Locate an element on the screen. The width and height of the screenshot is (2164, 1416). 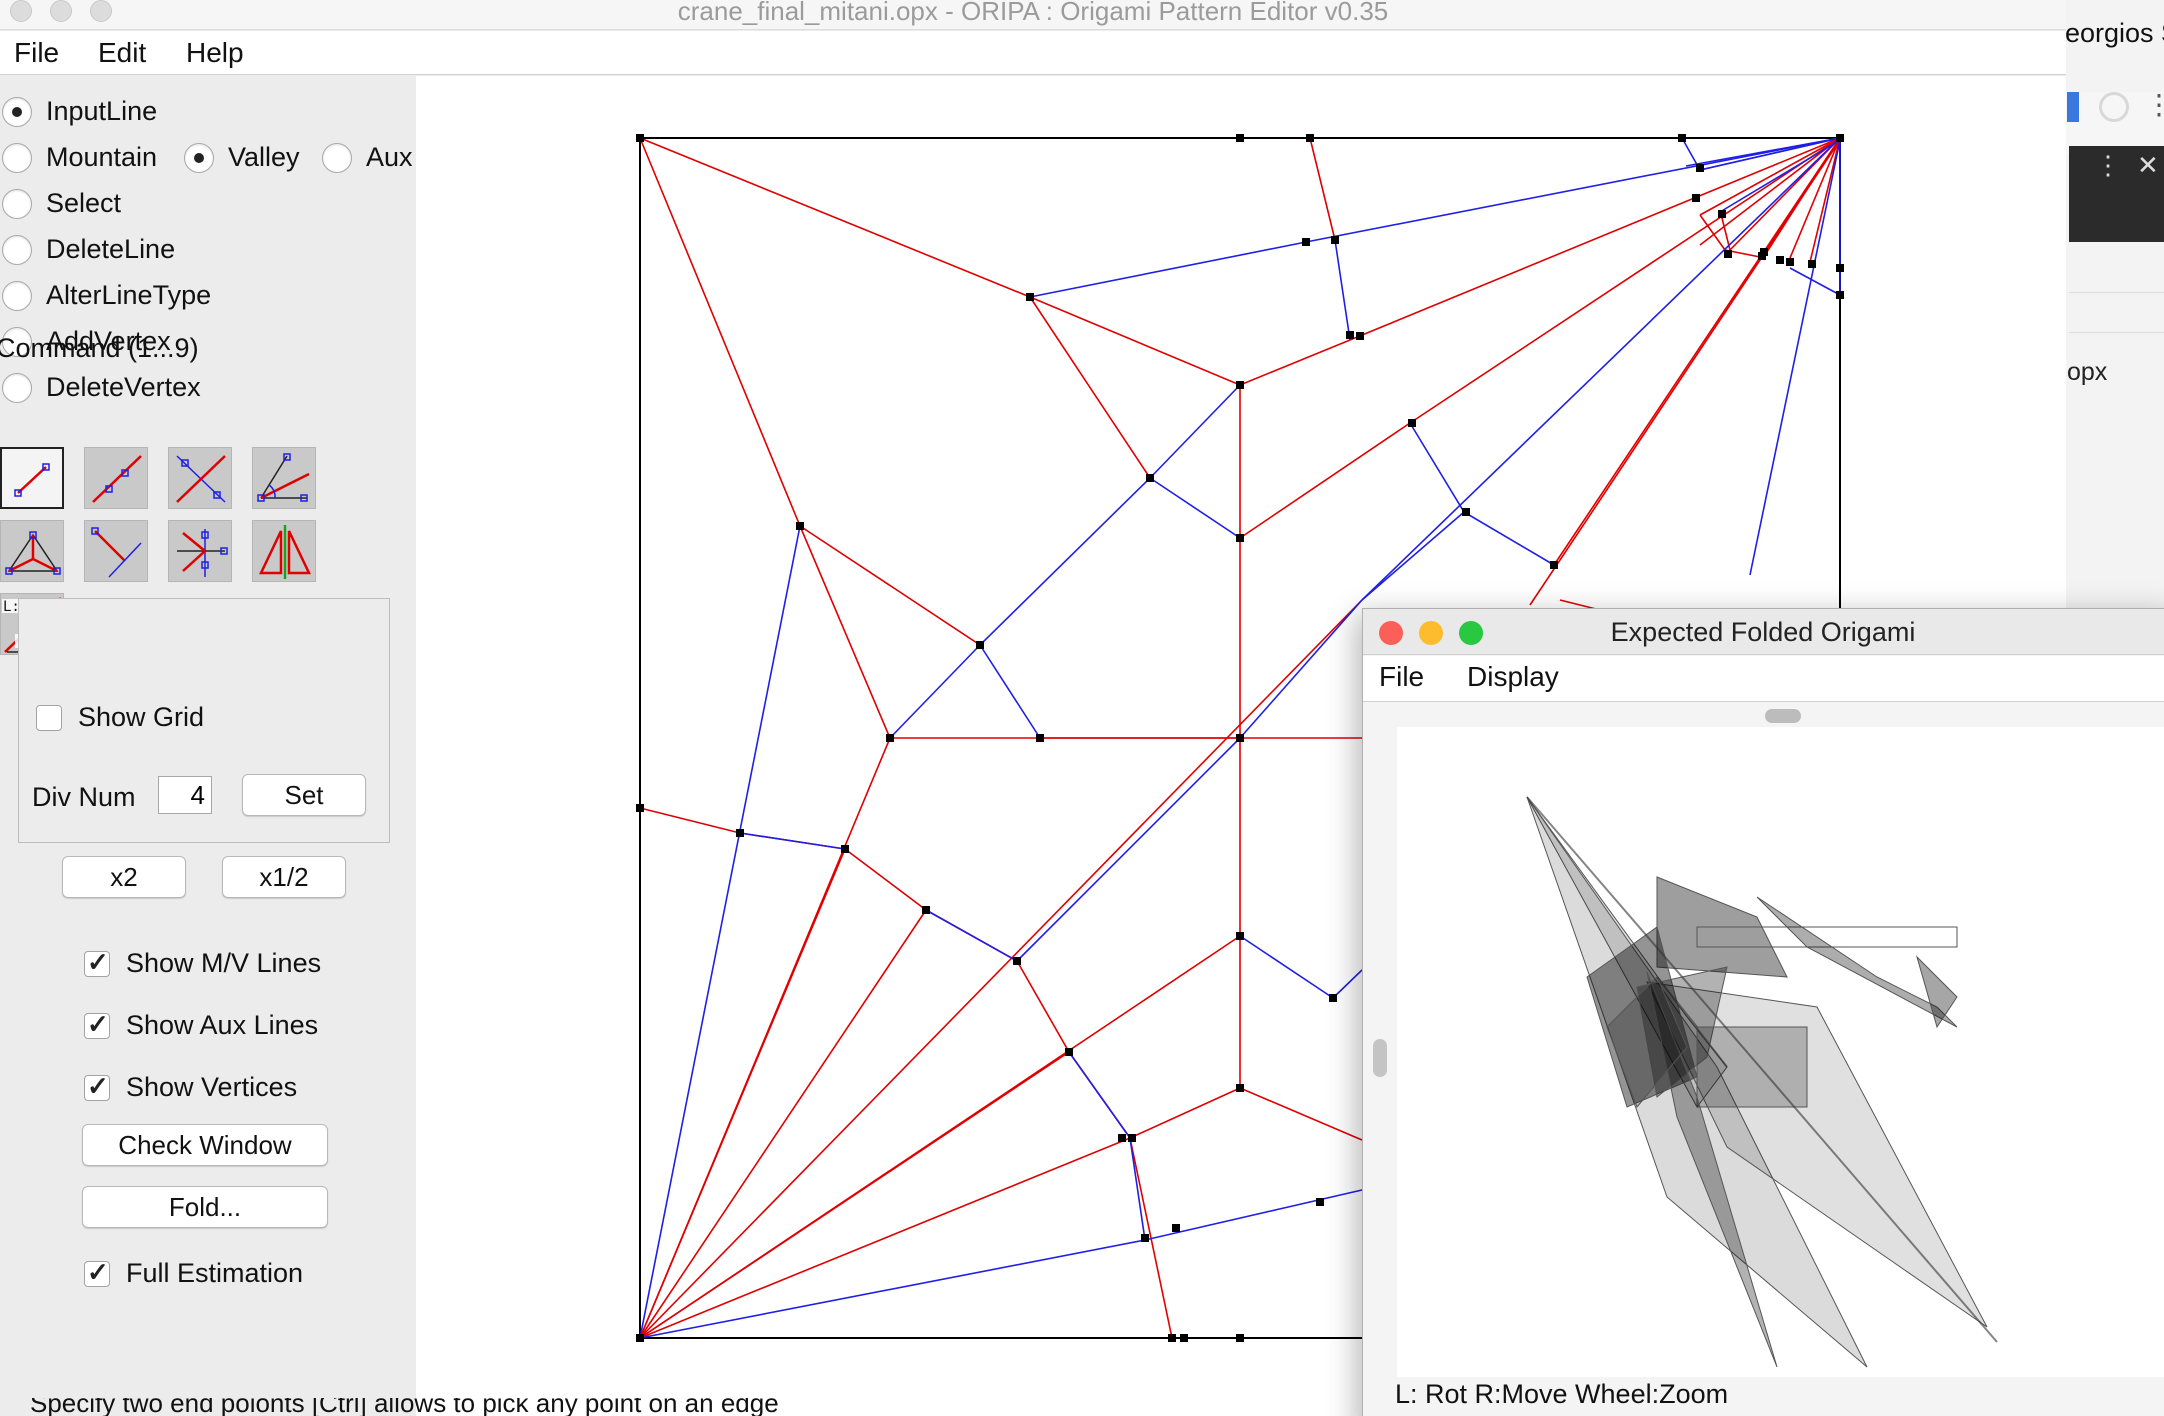
two-point-line-icon is located at coordinates (32, 478).